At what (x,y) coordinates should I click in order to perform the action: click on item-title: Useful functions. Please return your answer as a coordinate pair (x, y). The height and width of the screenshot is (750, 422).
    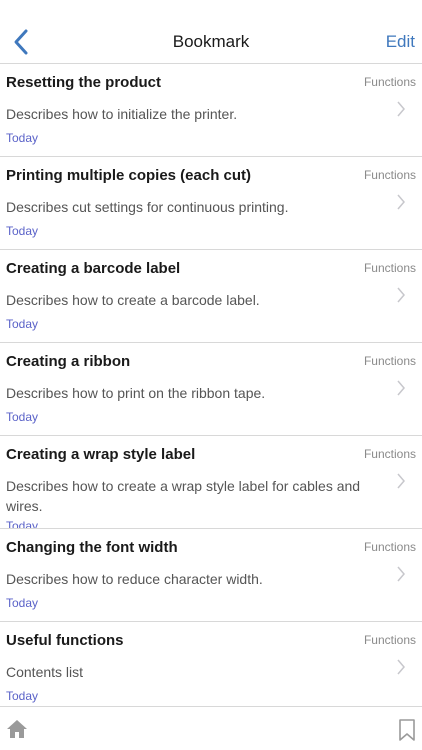
    Looking at the image, I should click on (65, 640).